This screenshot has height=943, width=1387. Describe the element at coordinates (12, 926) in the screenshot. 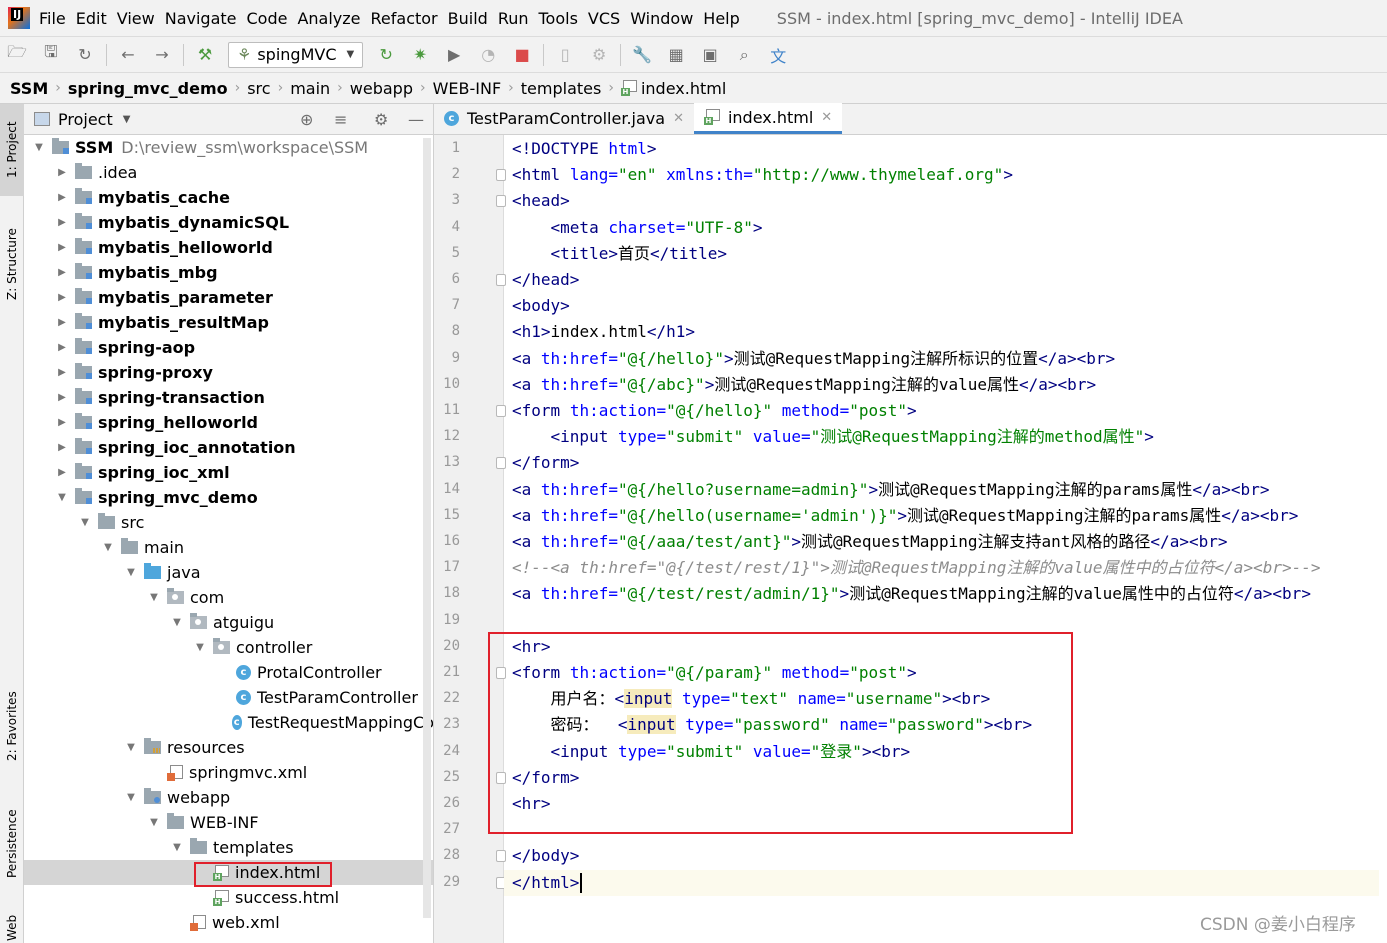

I see `tool-tab-web: Web` at that location.